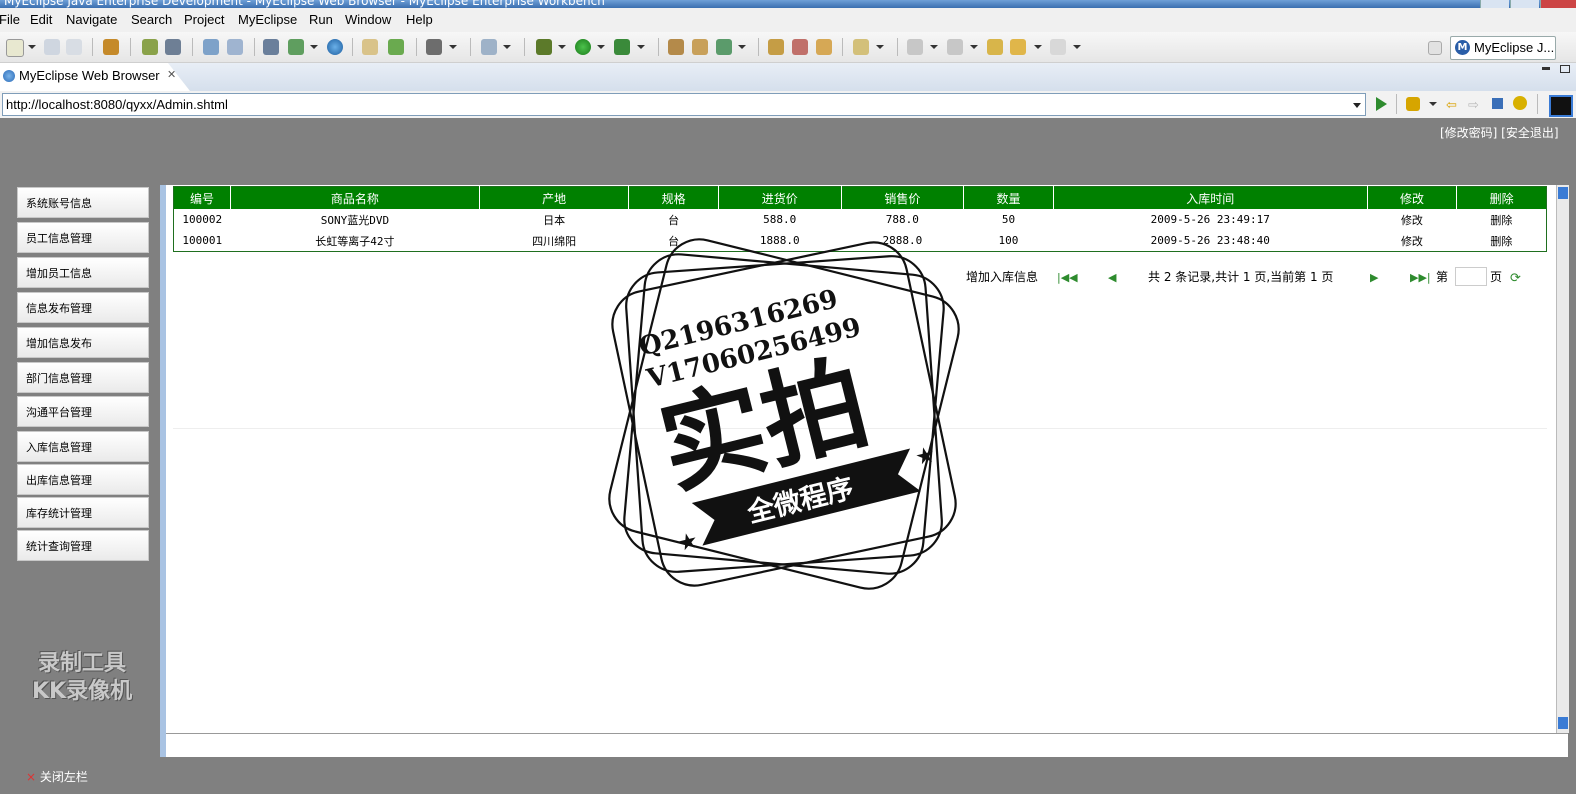 Image resolution: width=1576 pixels, height=794 pixels. Describe the element at coordinates (74, 47) in the screenshot. I see `print-icon` at that location.